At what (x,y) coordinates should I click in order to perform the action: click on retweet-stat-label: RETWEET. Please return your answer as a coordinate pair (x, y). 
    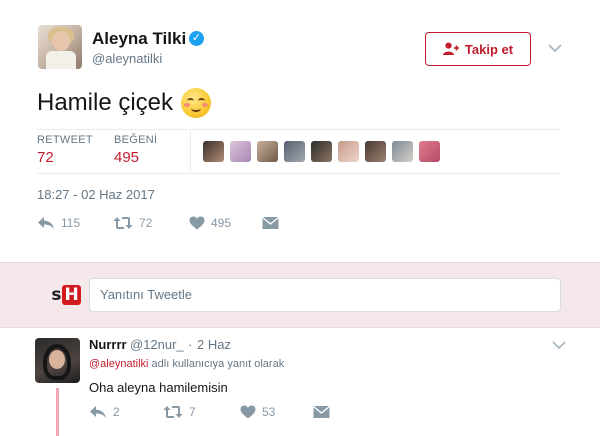
    Looking at the image, I should click on (65, 140).